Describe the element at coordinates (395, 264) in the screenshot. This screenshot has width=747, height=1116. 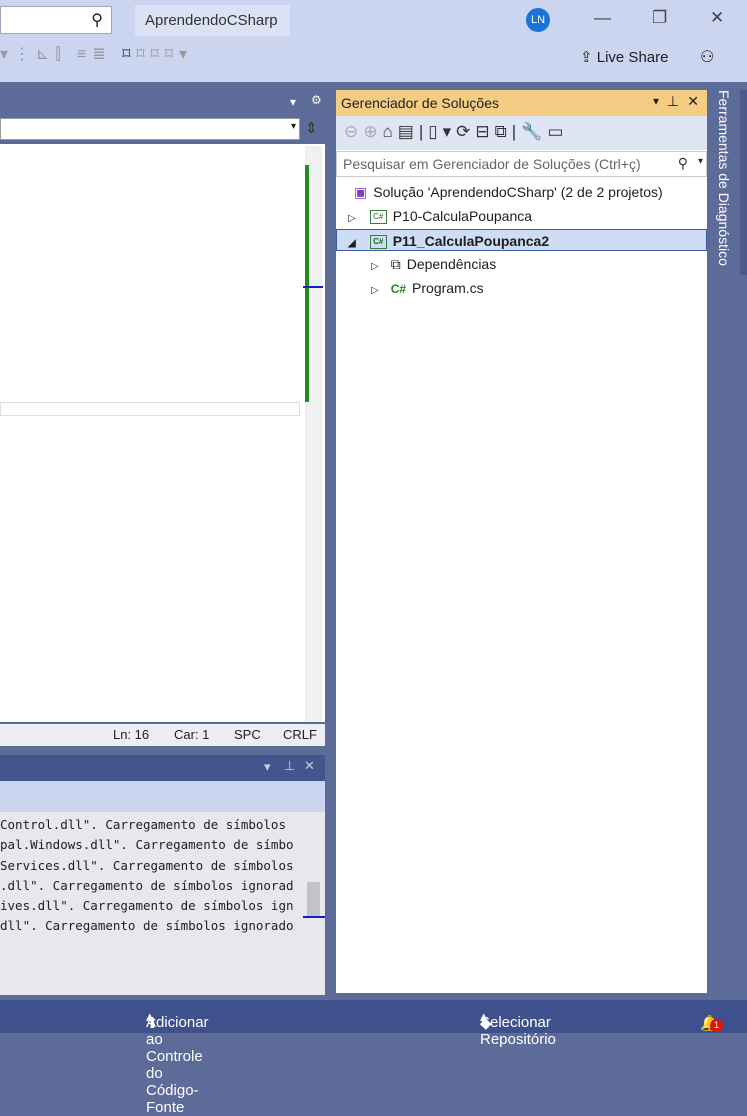
I see `dependencies-icon: ⧉` at that location.